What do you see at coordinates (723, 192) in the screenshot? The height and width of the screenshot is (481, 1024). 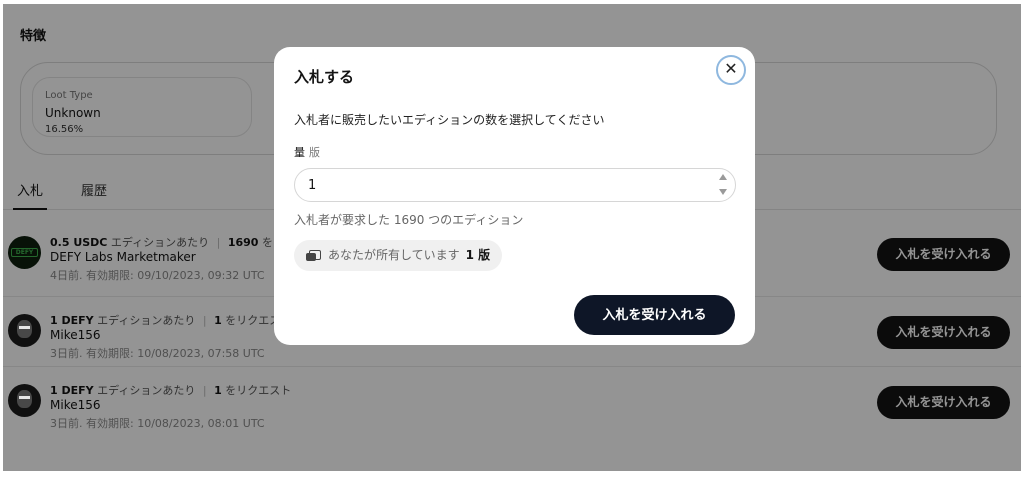 I see `chevron-down-icon` at bounding box center [723, 192].